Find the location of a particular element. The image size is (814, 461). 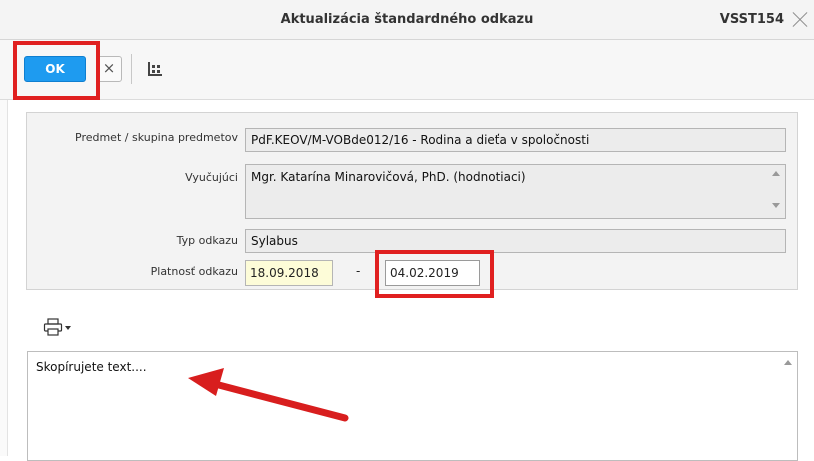

teacher-label: Vyučujúci is located at coordinates (211, 177).